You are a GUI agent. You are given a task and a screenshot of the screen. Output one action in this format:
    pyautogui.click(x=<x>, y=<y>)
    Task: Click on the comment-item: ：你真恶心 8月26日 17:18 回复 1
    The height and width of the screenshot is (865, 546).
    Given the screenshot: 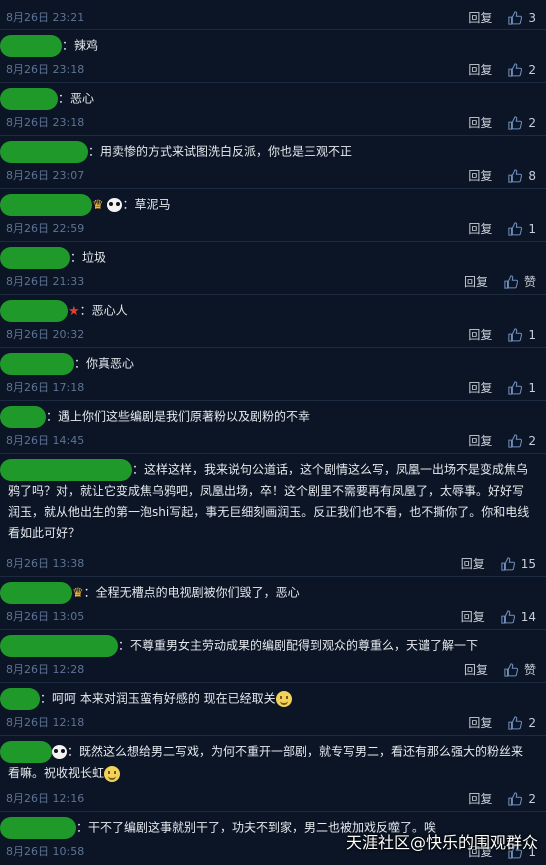 What is the action you would take?
    pyautogui.click(x=273, y=374)
    